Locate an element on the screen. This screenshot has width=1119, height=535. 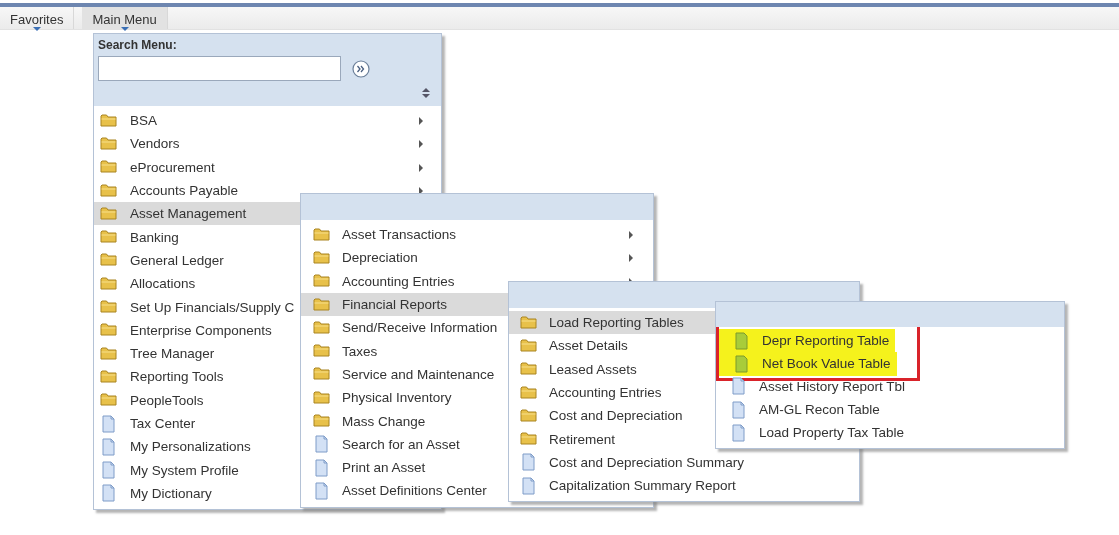
menu-item: Accounts Payable is located at coordinates (264, 190).